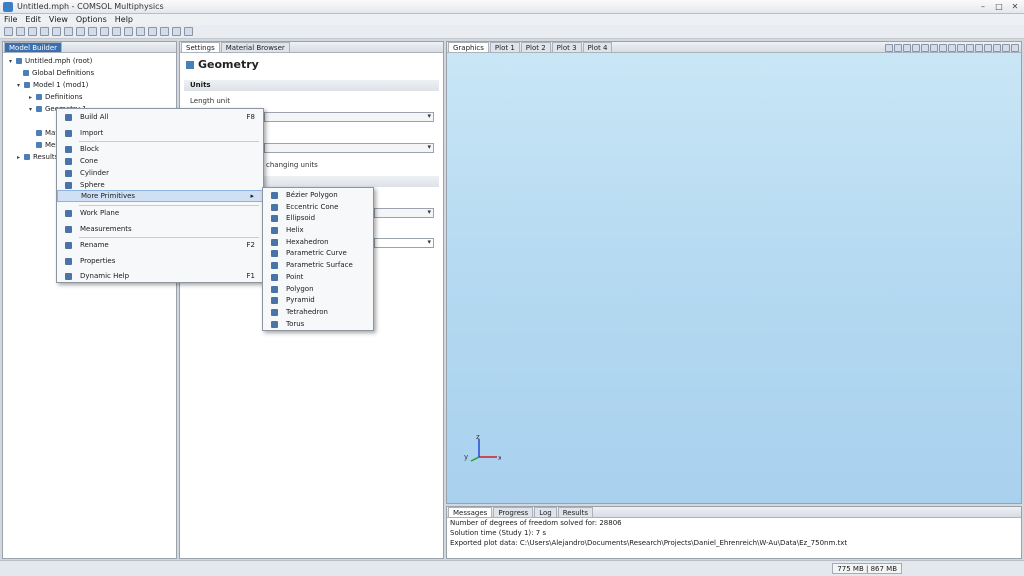 Image resolution: width=1024 pixels, height=576 pixels. What do you see at coordinates (318, 265) in the screenshot?
I see `submenu-item-parametric-surface: Parametric Surface` at bounding box center [318, 265].